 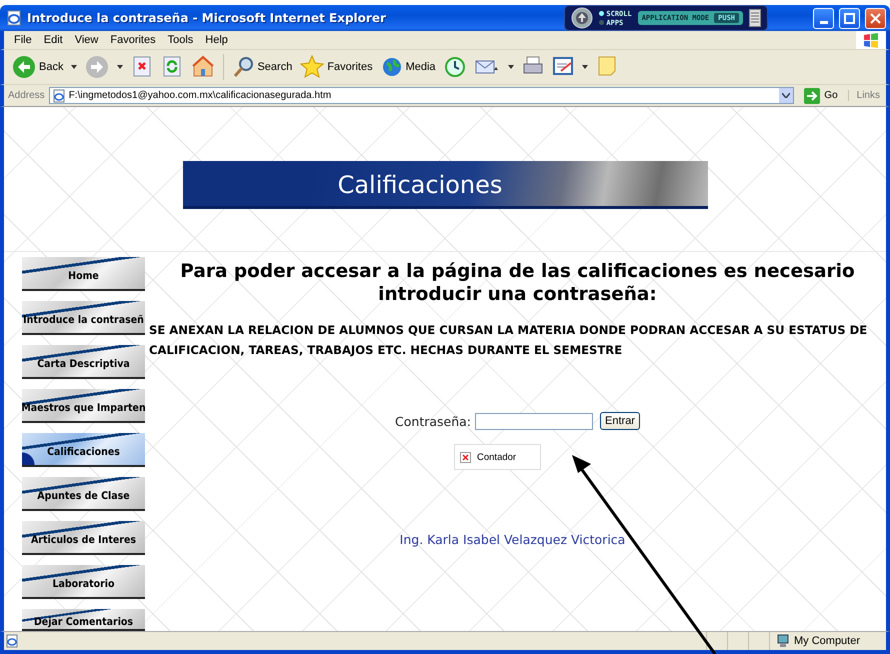 I want to click on close-icon, so click(x=875, y=18).